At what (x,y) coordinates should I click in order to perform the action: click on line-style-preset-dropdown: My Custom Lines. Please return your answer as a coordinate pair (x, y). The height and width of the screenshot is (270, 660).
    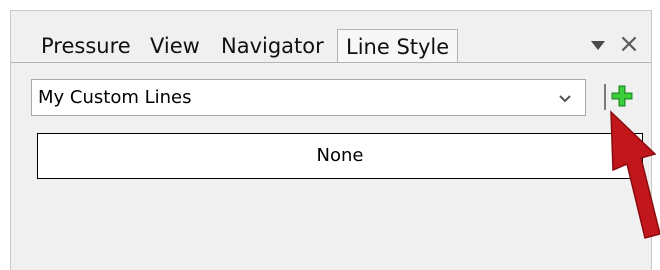
    Looking at the image, I should click on (308, 97).